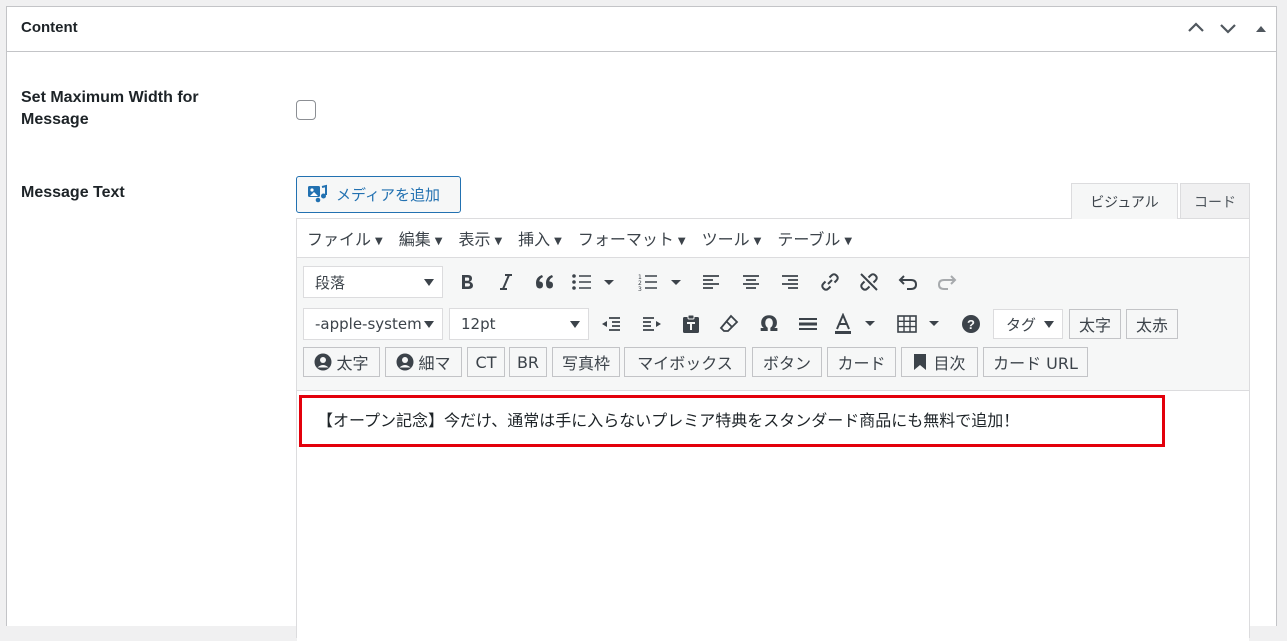 This screenshot has height=641, width=1287. I want to click on menu-insert: 挿入 ▼, so click(540, 238).